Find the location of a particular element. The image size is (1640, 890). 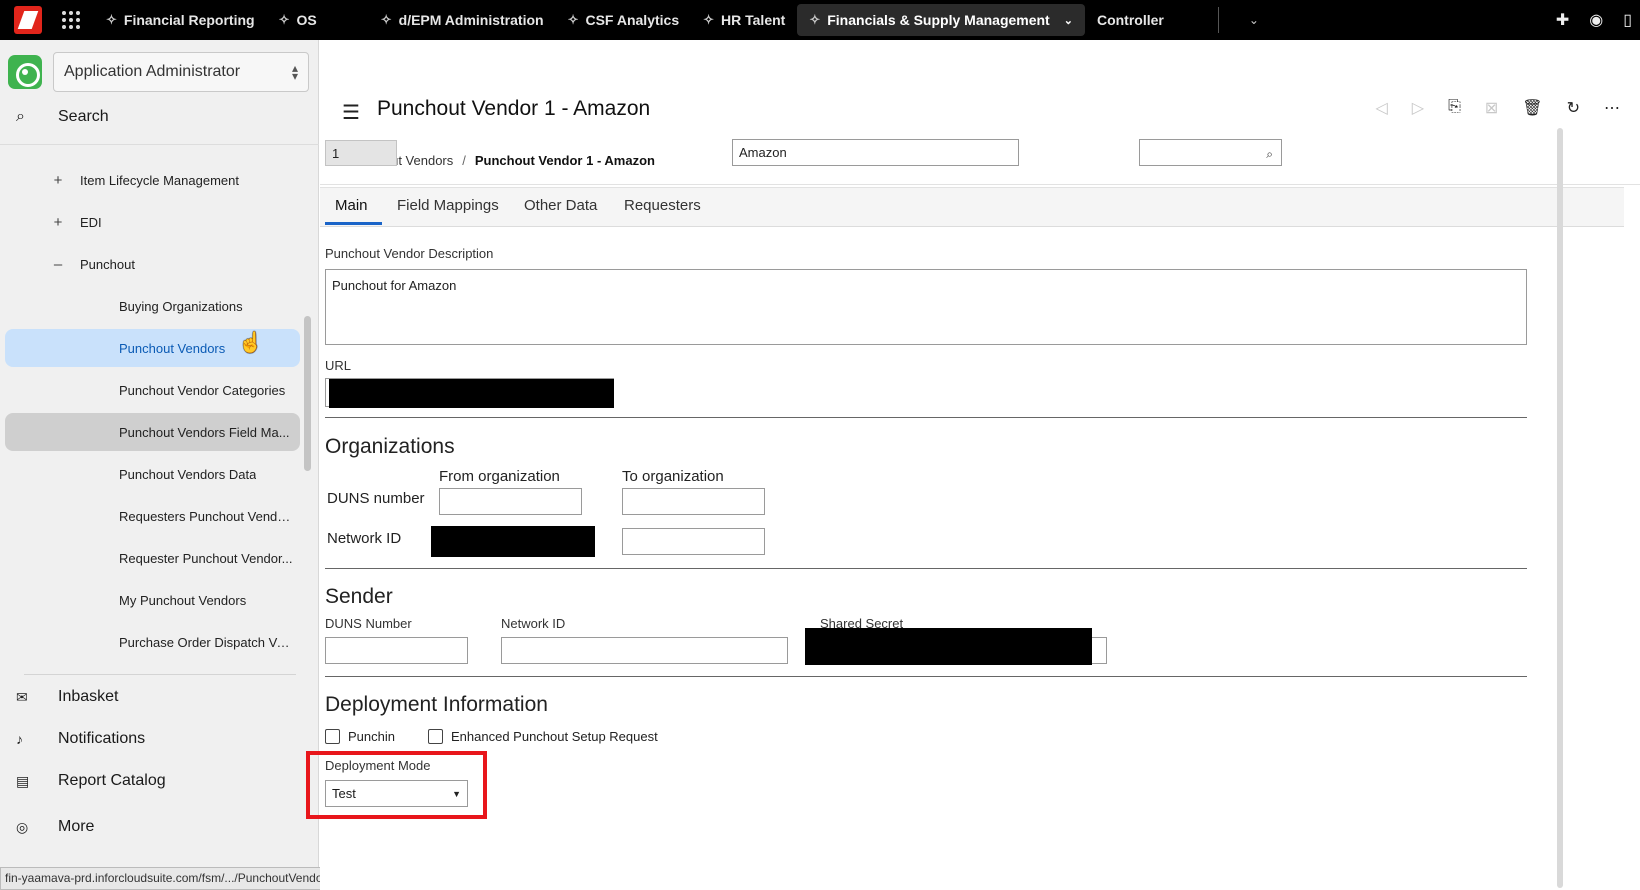

to-duns-field is located at coordinates (693, 501).